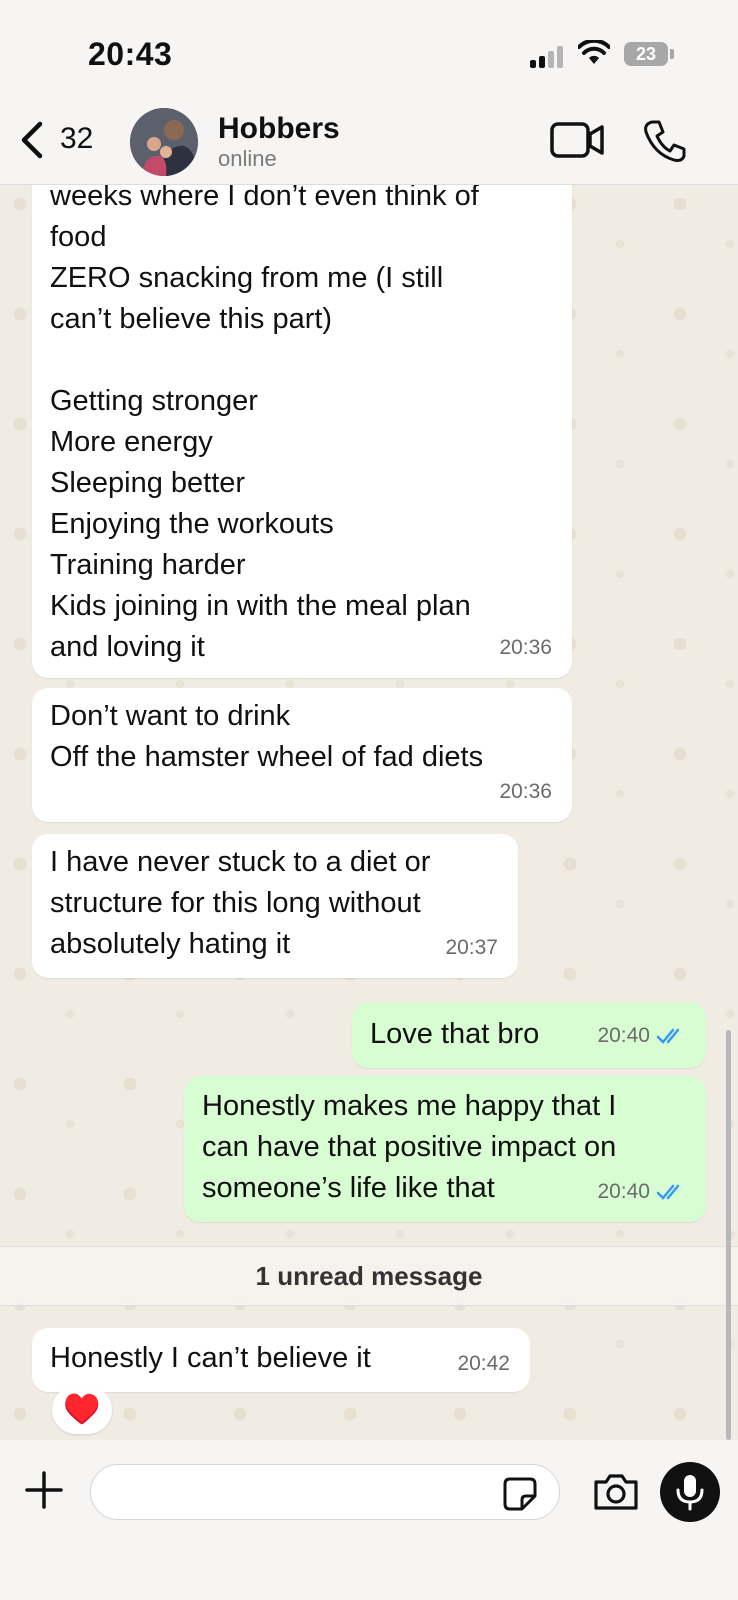  I want to click on message-text: Honestly I can’t believe it, so click(210, 1358).